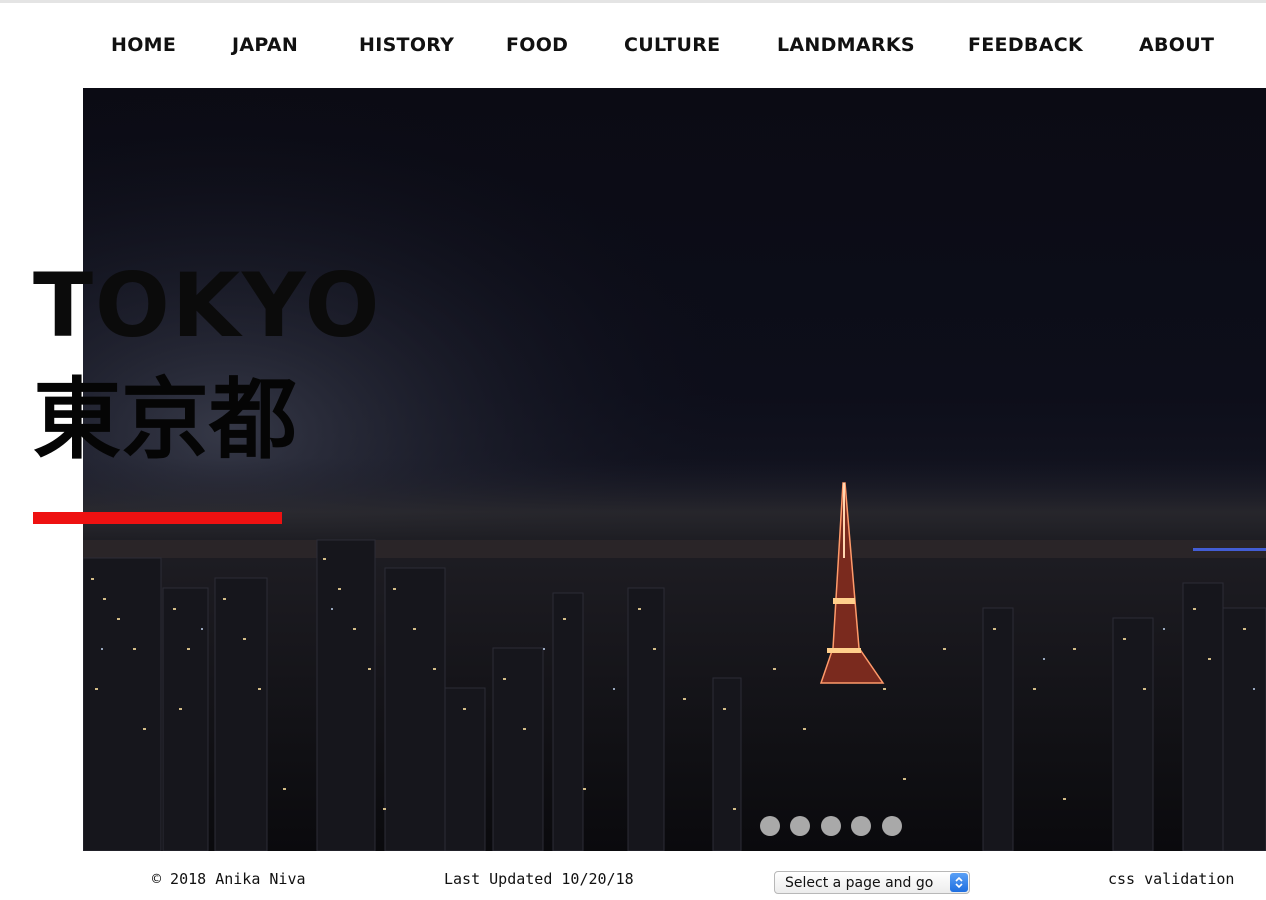 The width and height of the screenshot is (1266, 900). Describe the element at coordinates (633, 1) in the screenshot. I see `top-divider` at that location.